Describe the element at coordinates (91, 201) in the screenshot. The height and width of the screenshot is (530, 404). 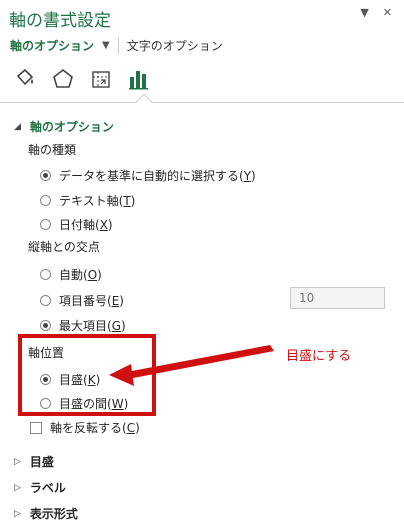
I see `radio-text-axis-label: テキスト軸(` at that location.